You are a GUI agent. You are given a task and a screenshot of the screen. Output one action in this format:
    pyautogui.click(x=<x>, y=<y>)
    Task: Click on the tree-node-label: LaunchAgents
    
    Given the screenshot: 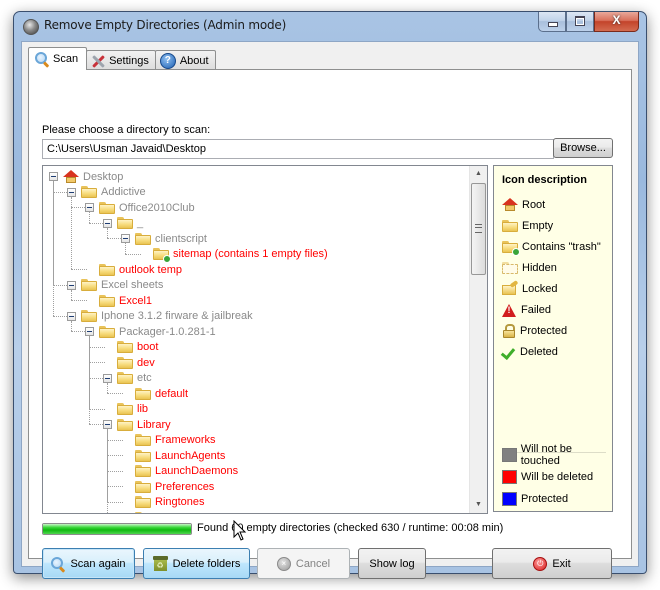 What is the action you would take?
    pyautogui.click(x=190, y=455)
    